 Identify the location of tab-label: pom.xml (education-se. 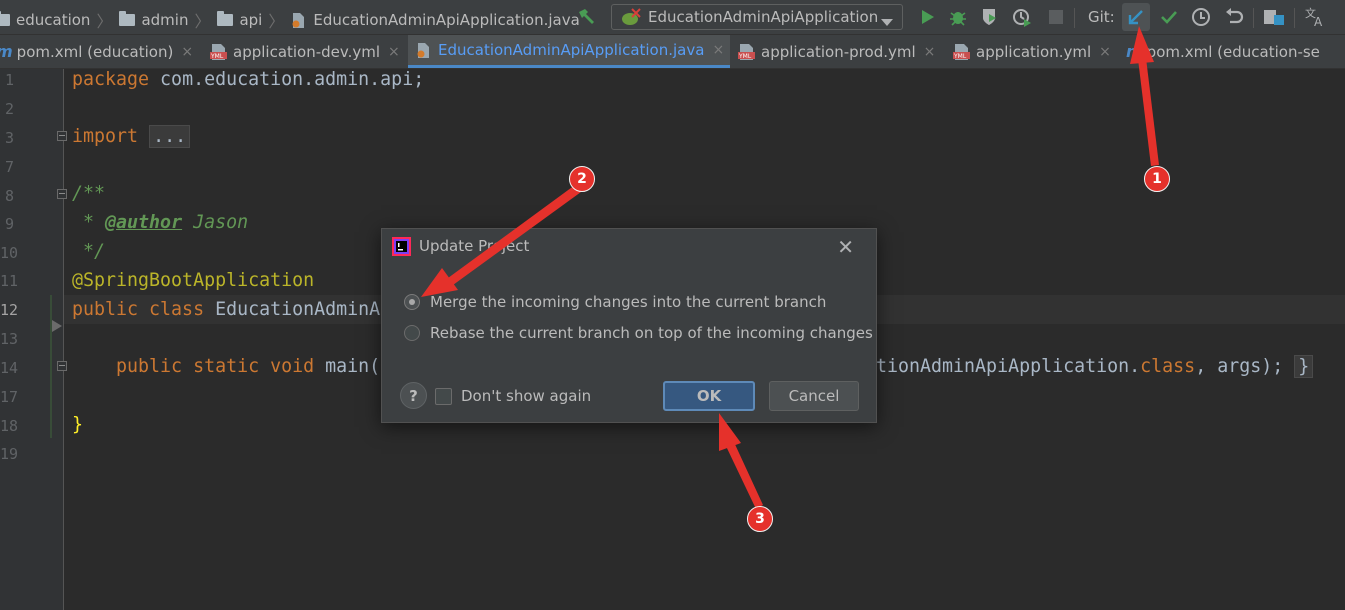
(1233, 51).